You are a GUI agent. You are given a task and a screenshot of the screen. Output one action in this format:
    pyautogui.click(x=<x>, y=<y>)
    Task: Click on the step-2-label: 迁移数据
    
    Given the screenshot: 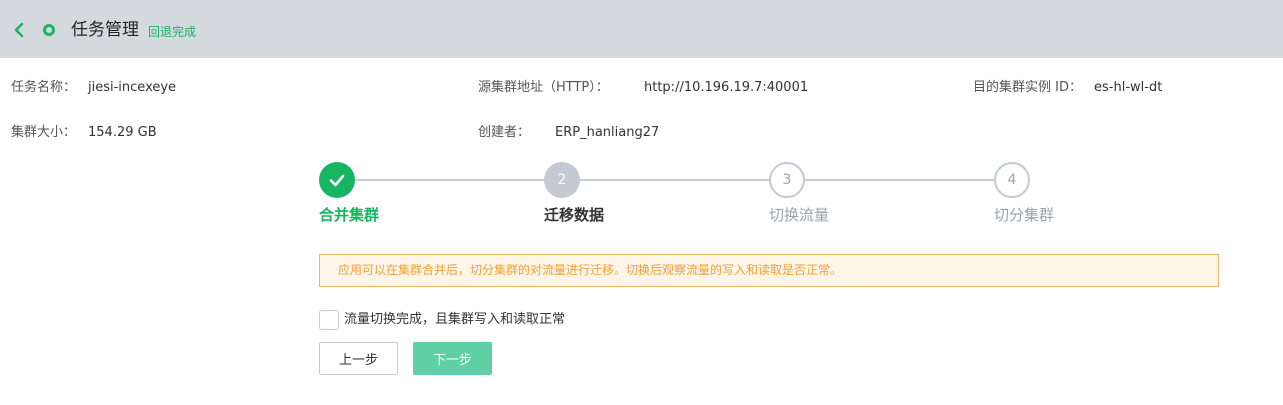 What is the action you would take?
    pyautogui.click(x=574, y=215)
    